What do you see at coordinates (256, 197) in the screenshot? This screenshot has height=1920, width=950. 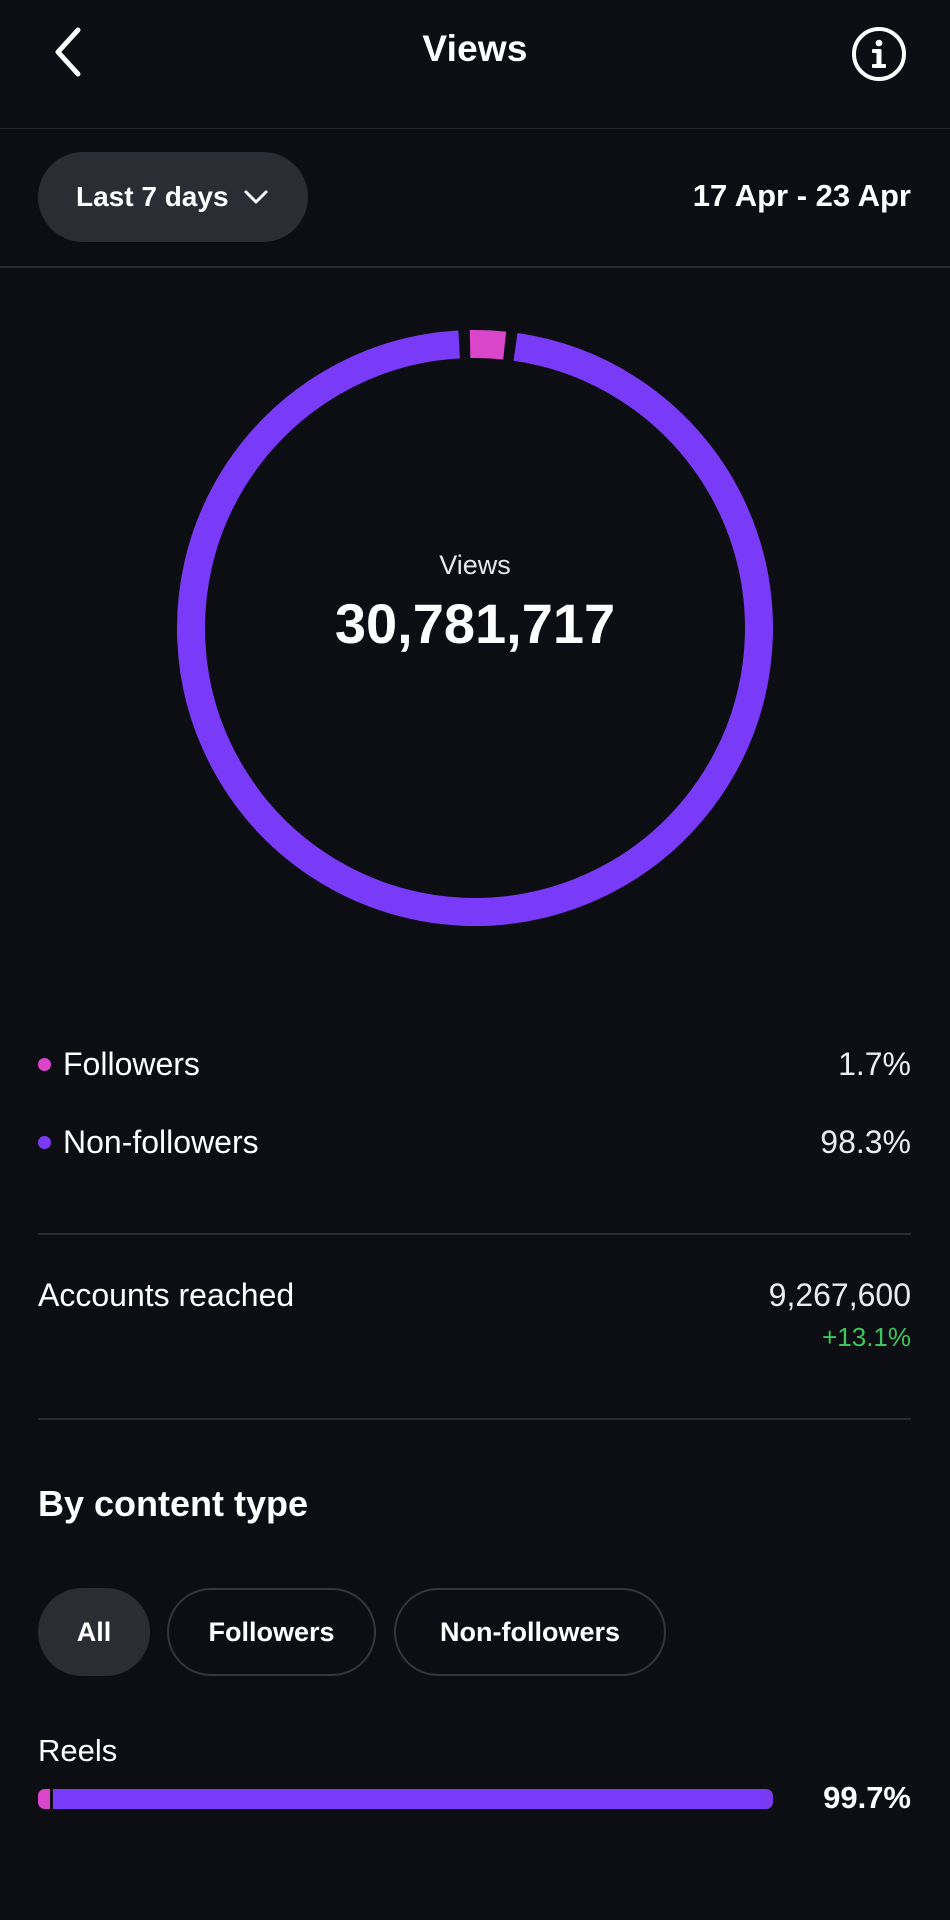 I see `chevron-down-icon` at bounding box center [256, 197].